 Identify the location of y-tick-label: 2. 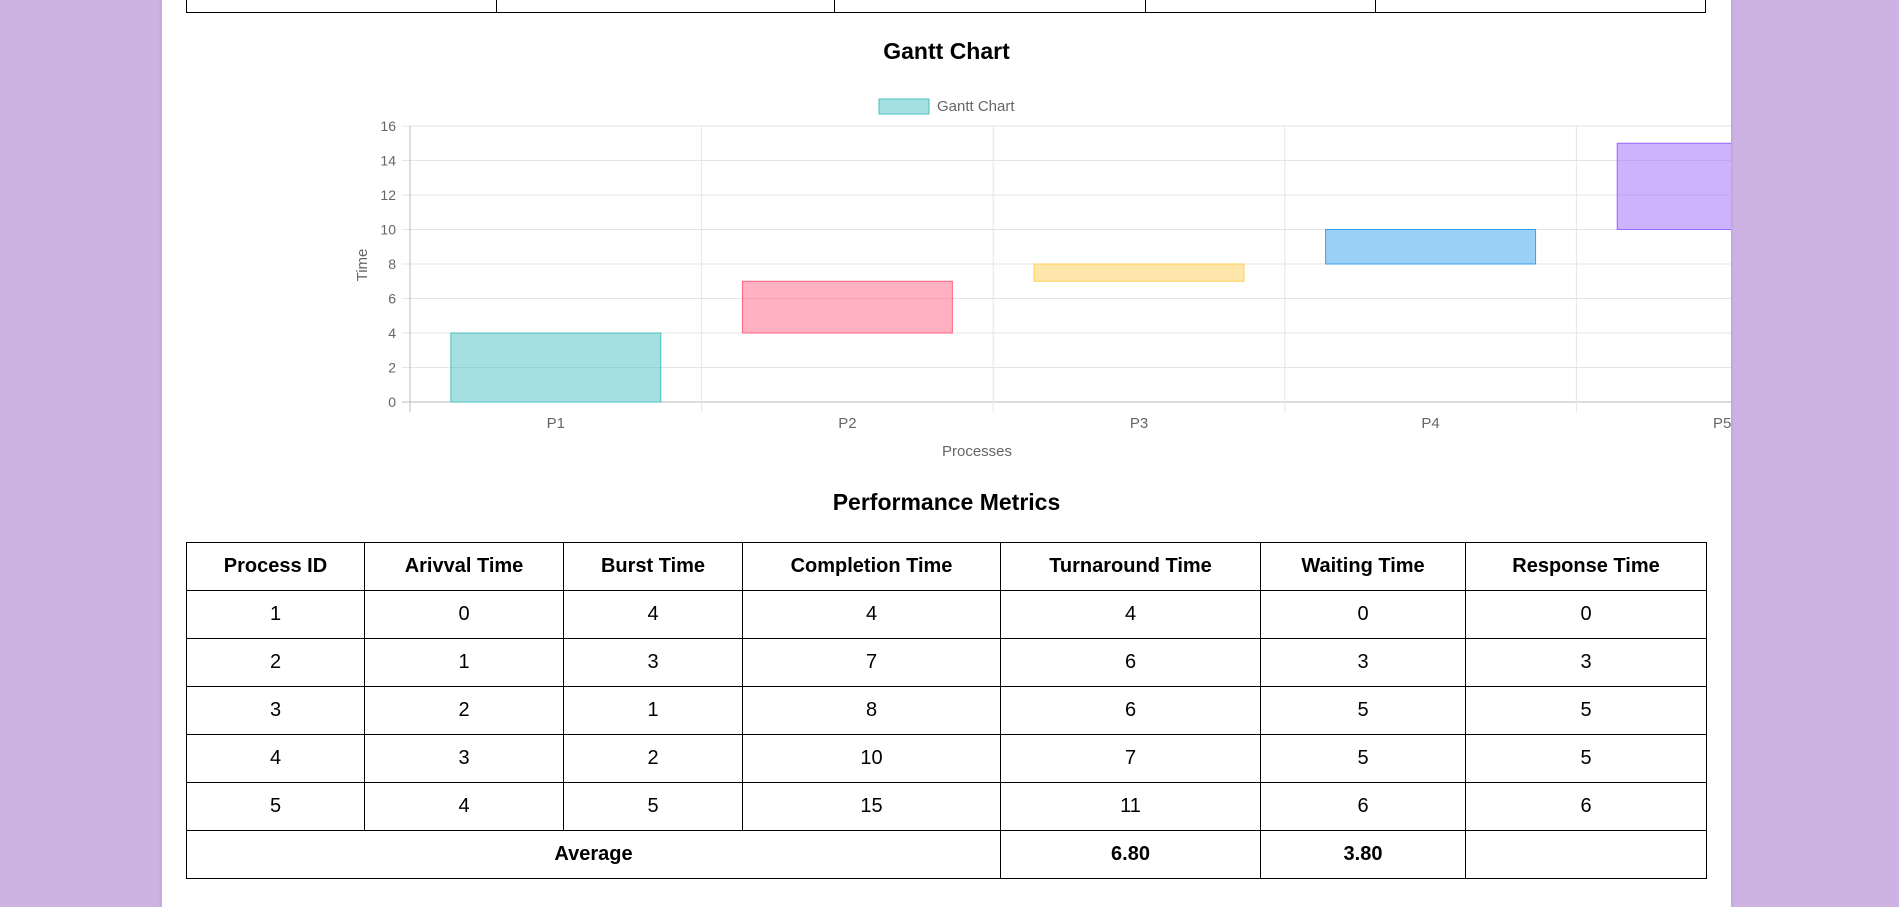
(392, 368).